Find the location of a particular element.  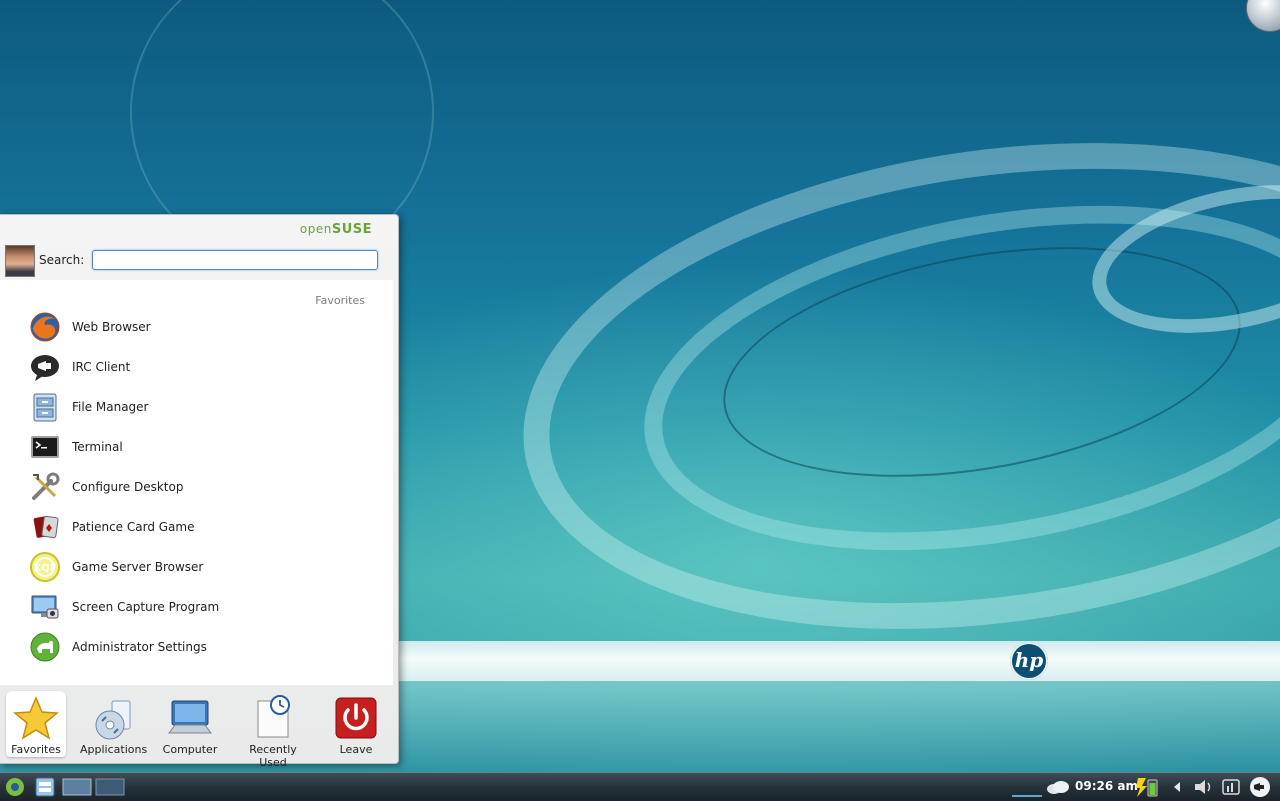

tab-label: Favorites is located at coordinates (36, 749).